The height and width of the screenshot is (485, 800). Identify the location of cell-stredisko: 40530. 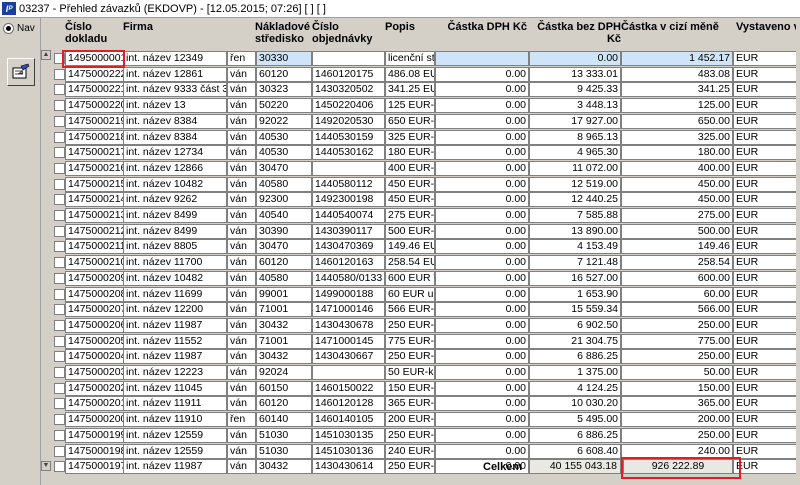
(284, 153).